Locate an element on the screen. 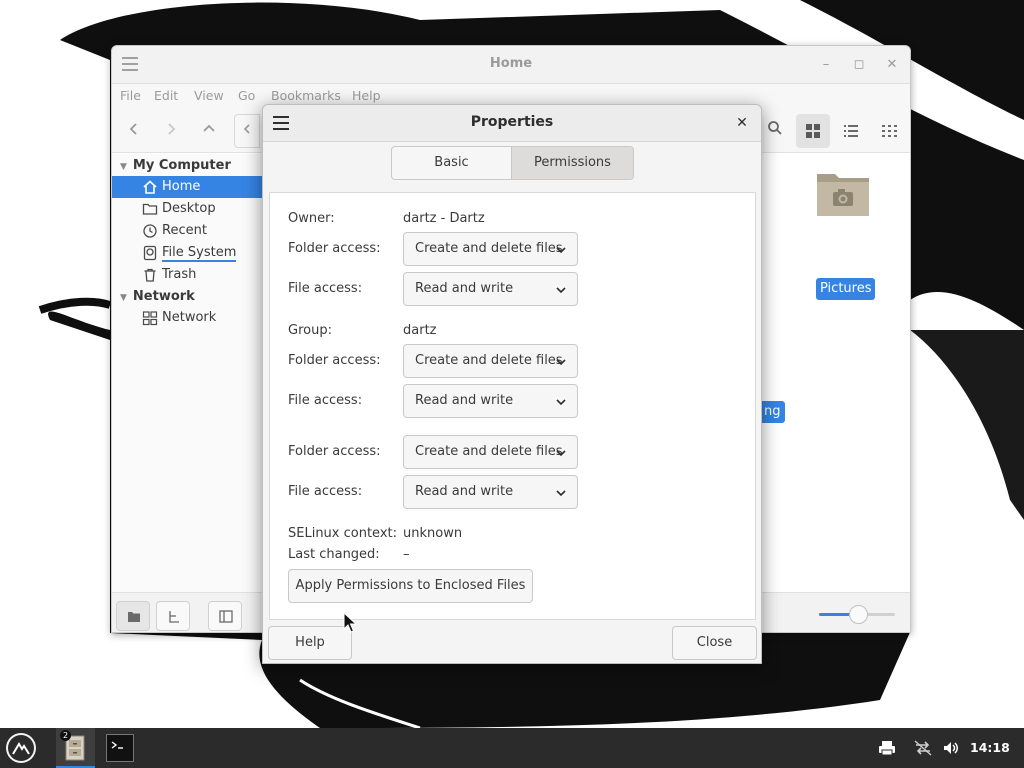 Image resolution: width=1024 pixels, height=768 pixels. menu-bookmarks: Bookmarks is located at coordinates (306, 95).